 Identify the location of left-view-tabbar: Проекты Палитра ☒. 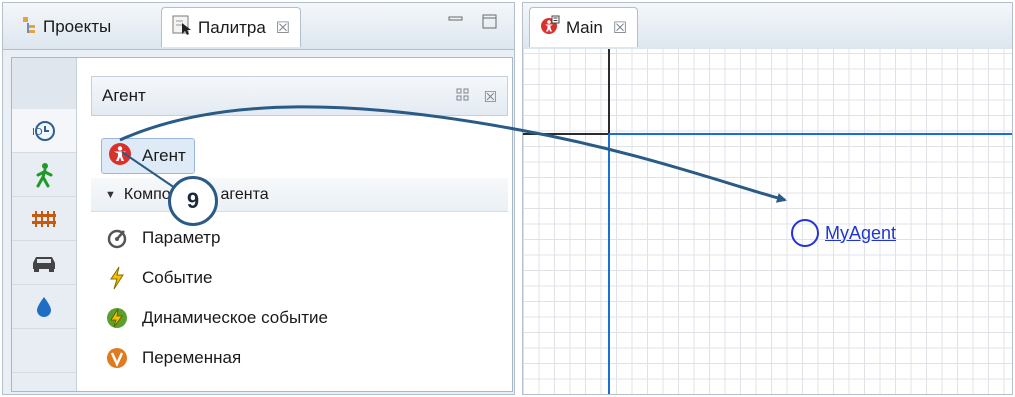
(258, 26).